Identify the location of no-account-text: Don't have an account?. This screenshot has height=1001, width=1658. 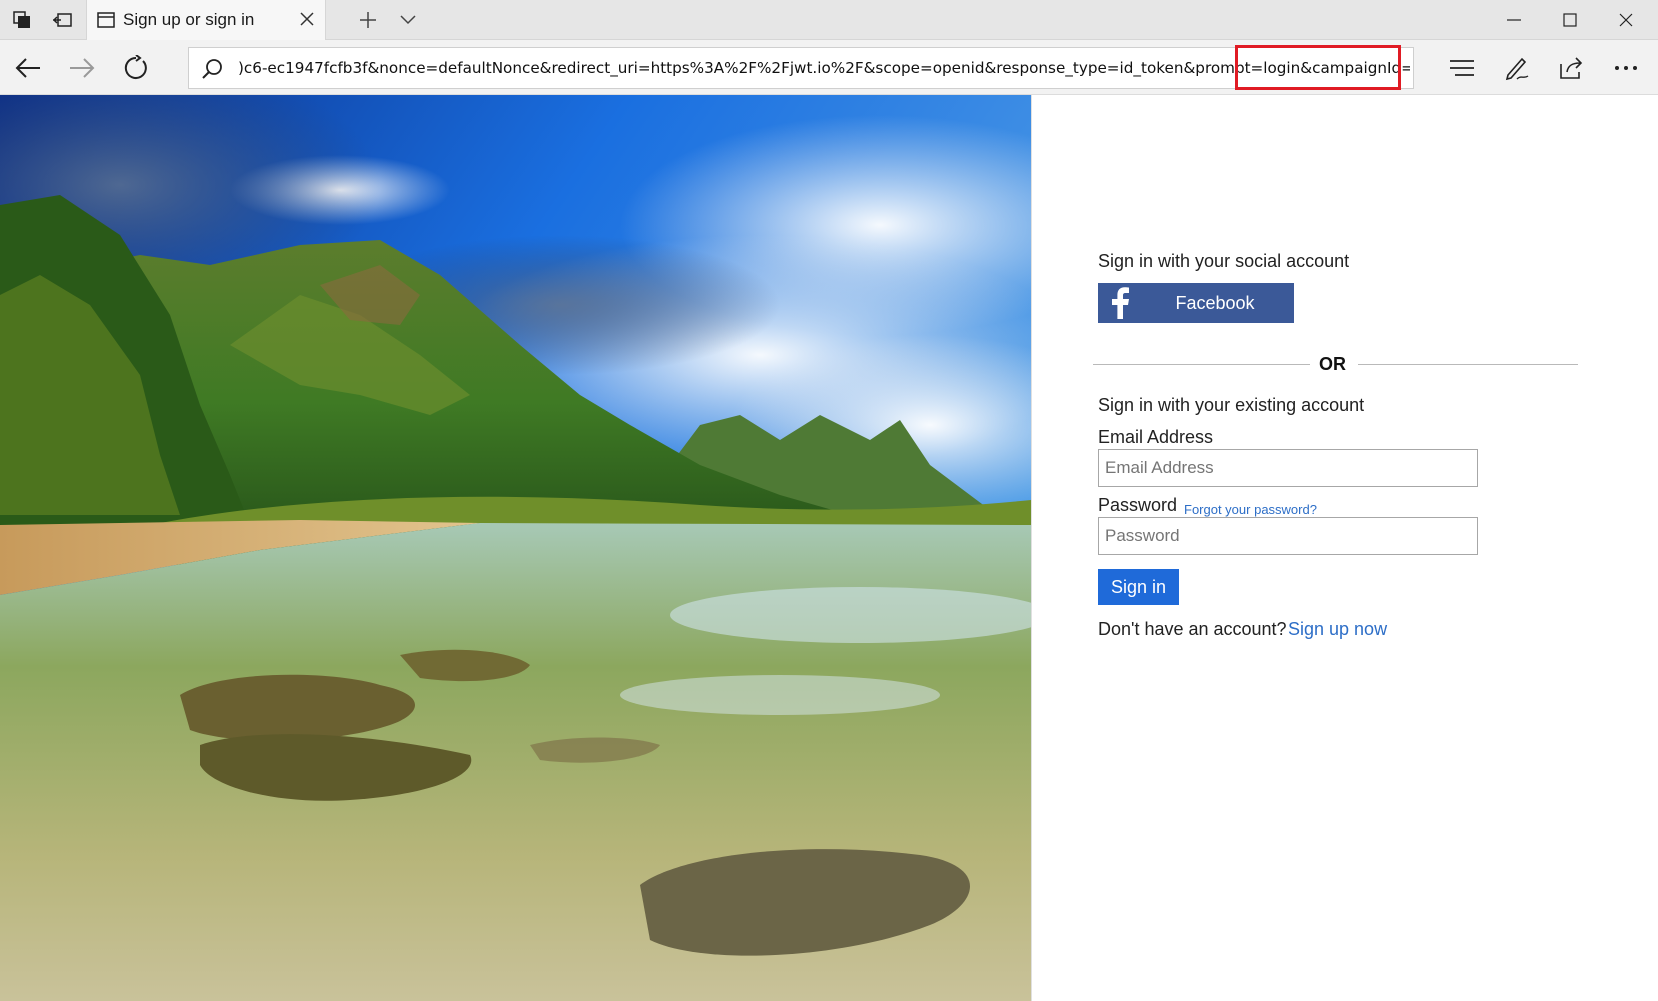
(1192, 629).